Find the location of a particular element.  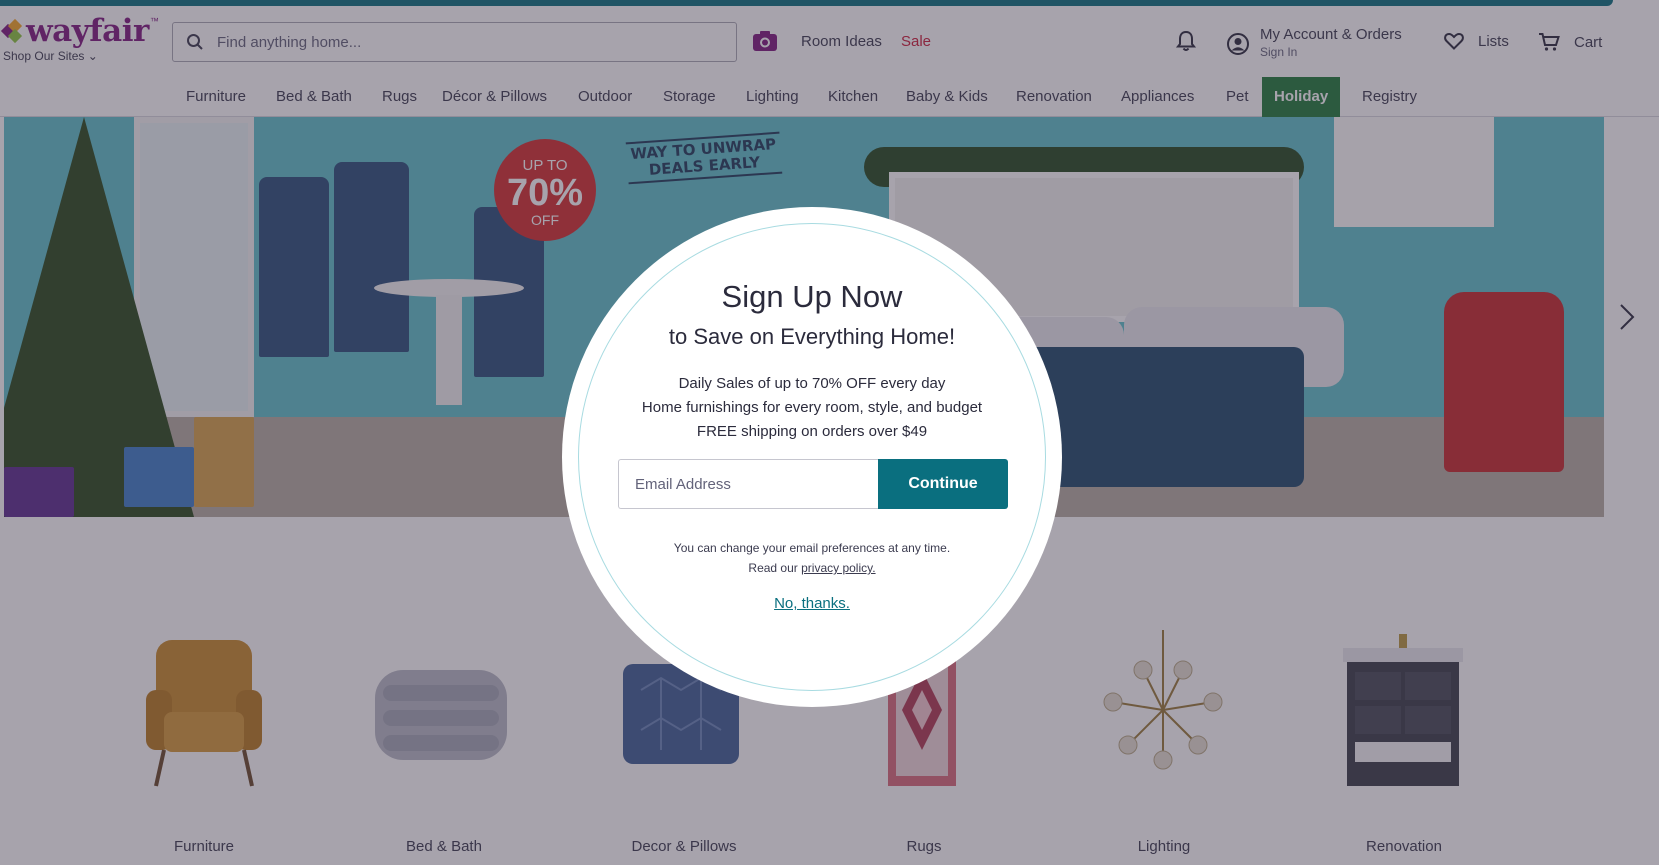

no-thanks-link: No, thanks. is located at coordinates (812, 603).